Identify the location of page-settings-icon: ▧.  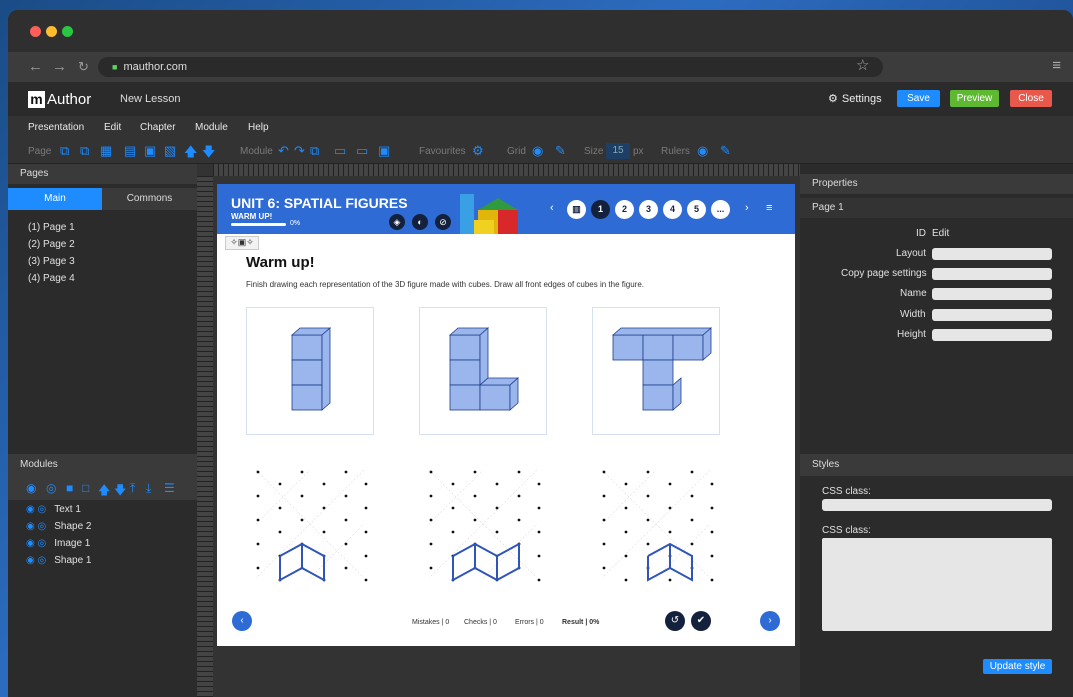
(170, 151).